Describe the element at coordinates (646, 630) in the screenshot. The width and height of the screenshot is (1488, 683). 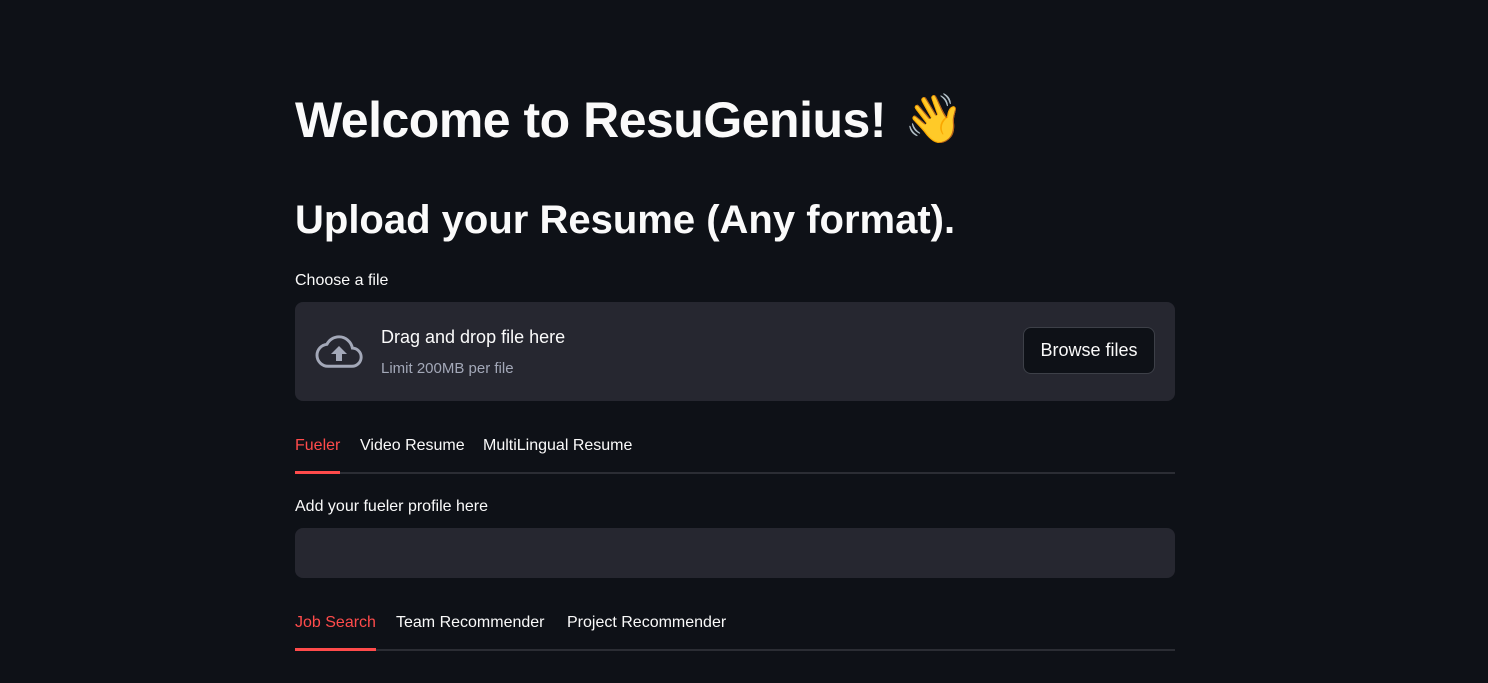
I see `tab-project-recommender: Project Recommender` at that location.